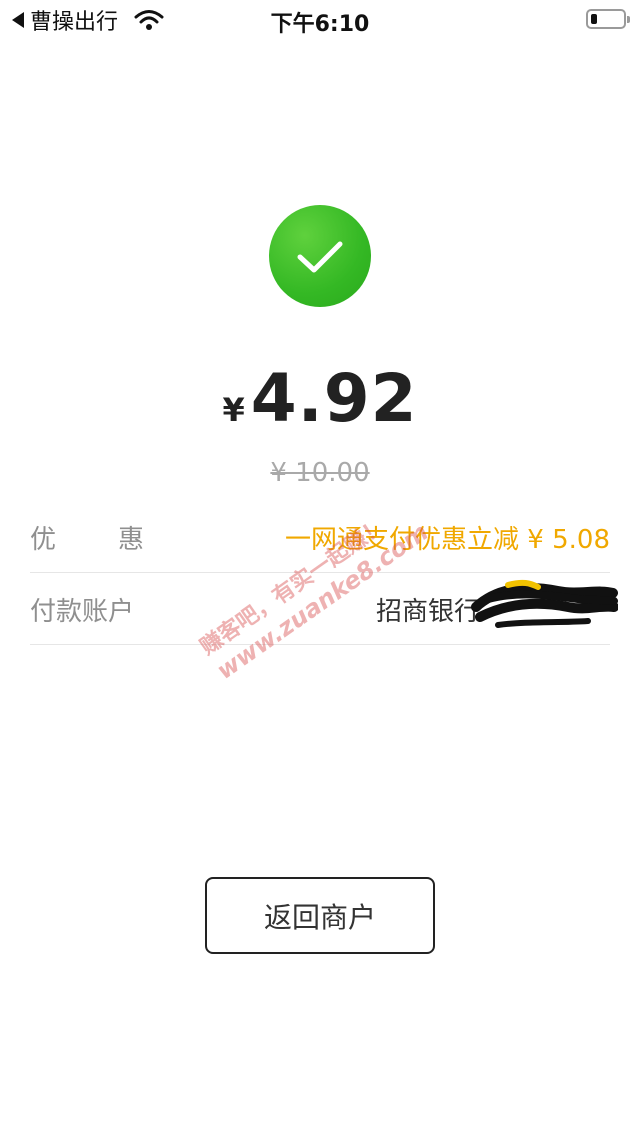 The image size is (640, 1136). I want to click on redaction-scribble, so click(544, 603).